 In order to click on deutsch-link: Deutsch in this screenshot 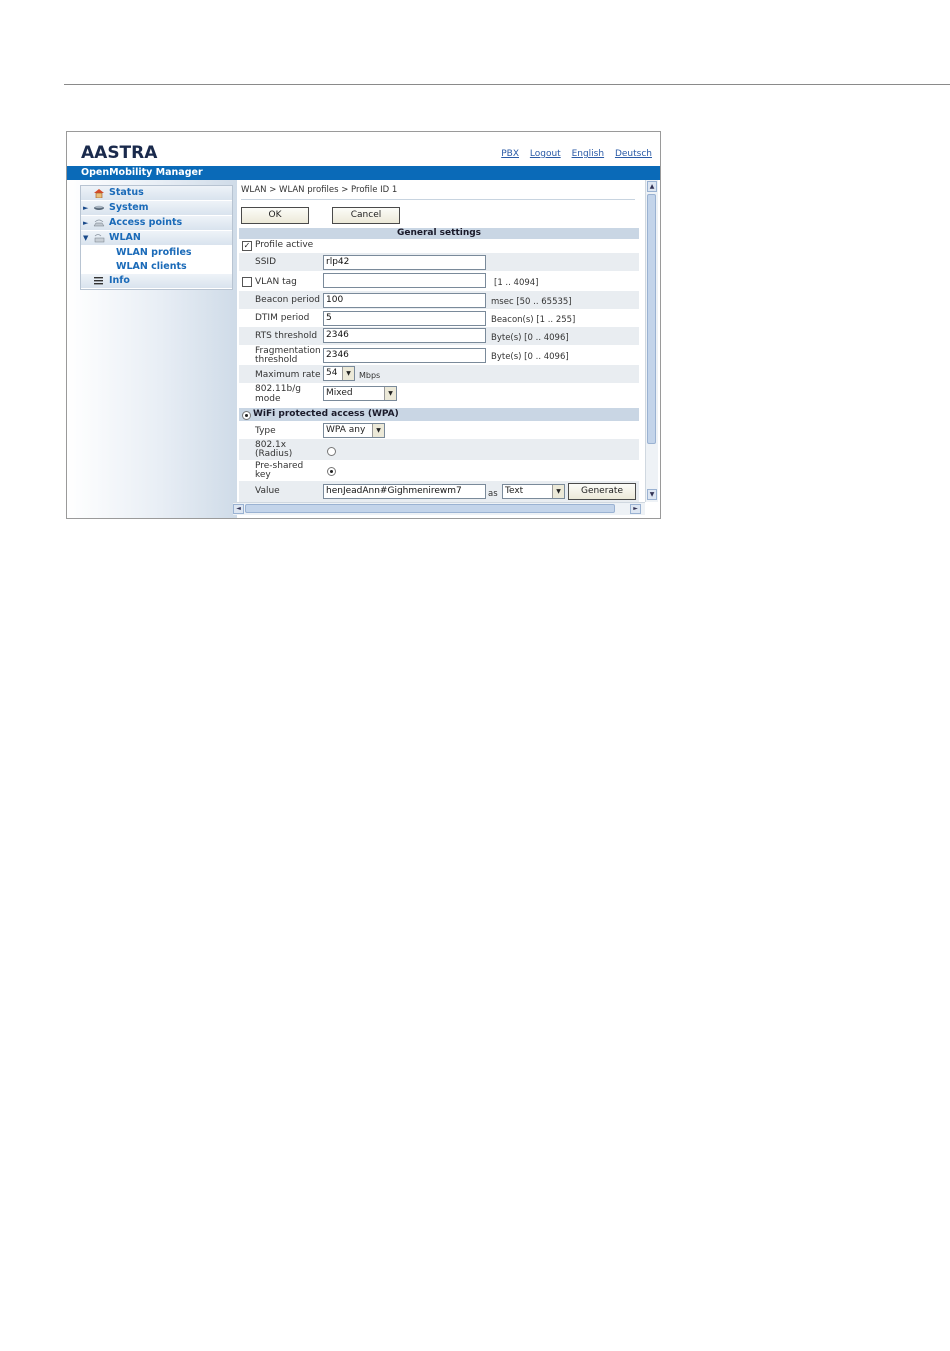, I will do `click(633, 154)`.